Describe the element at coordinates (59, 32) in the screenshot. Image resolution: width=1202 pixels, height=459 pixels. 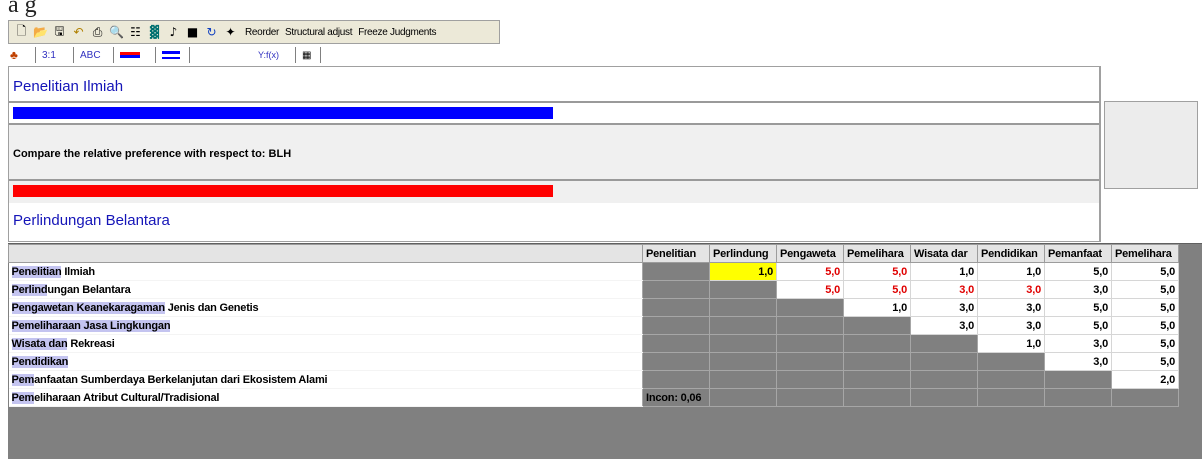
I see `save-icon: 🖫` at that location.